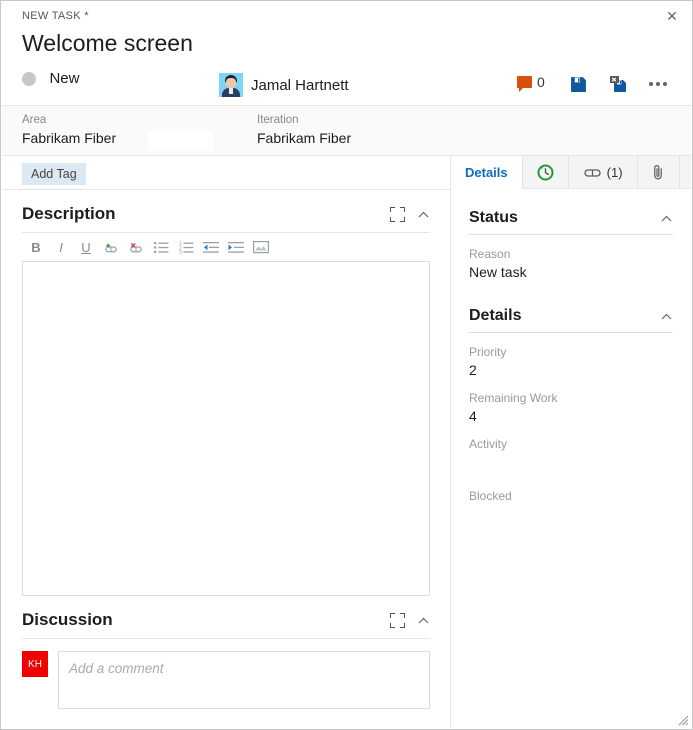 This screenshot has height=730, width=693. I want to click on description-section-header: Description, so click(226, 211).